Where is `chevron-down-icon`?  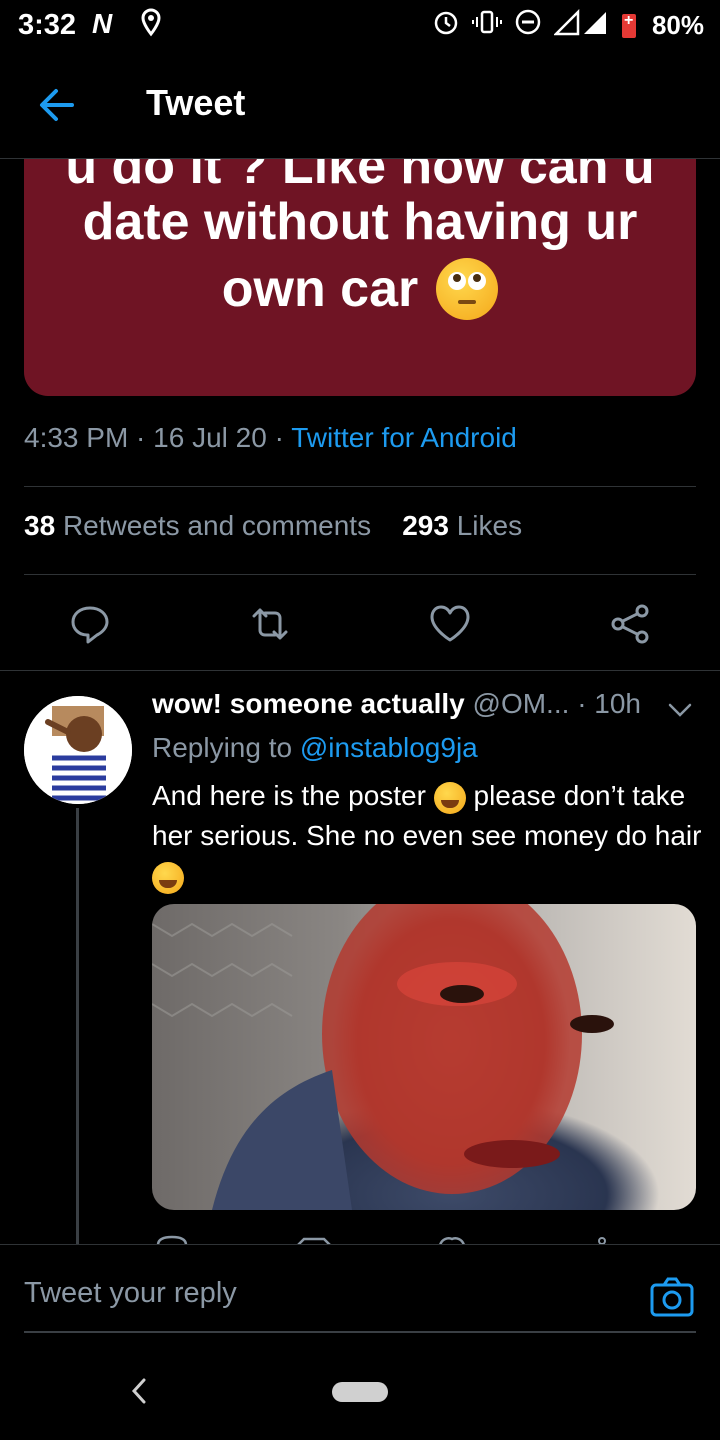 chevron-down-icon is located at coordinates (680, 710).